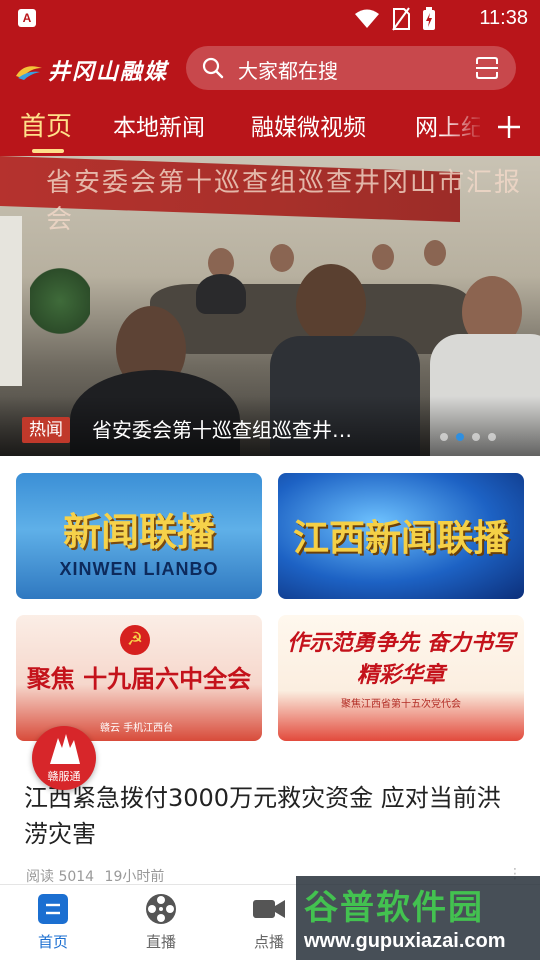  What do you see at coordinates (137, 728) in the screenshot?
I see `card-footer: 赣云 手机江西台` at bounding box center [137, 728].